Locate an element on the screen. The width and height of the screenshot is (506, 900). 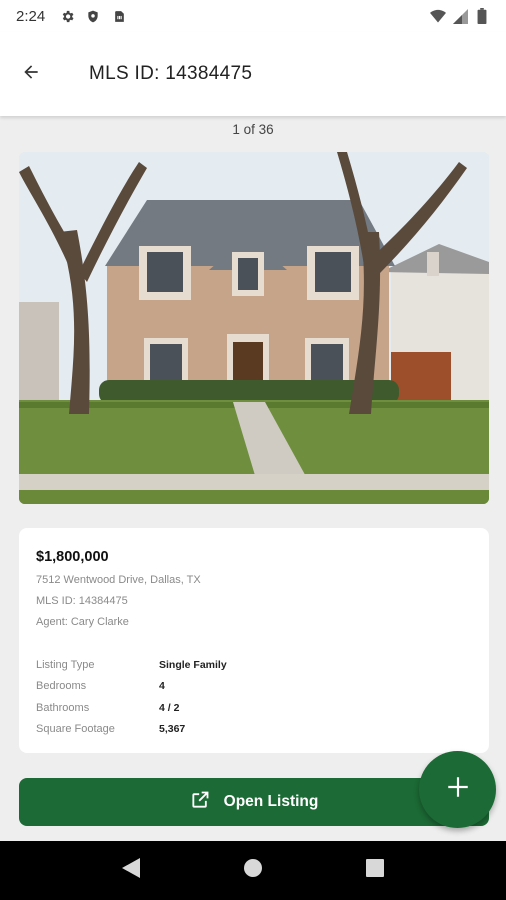
fact-label: Listing Type is located at coordinates (65, 664).